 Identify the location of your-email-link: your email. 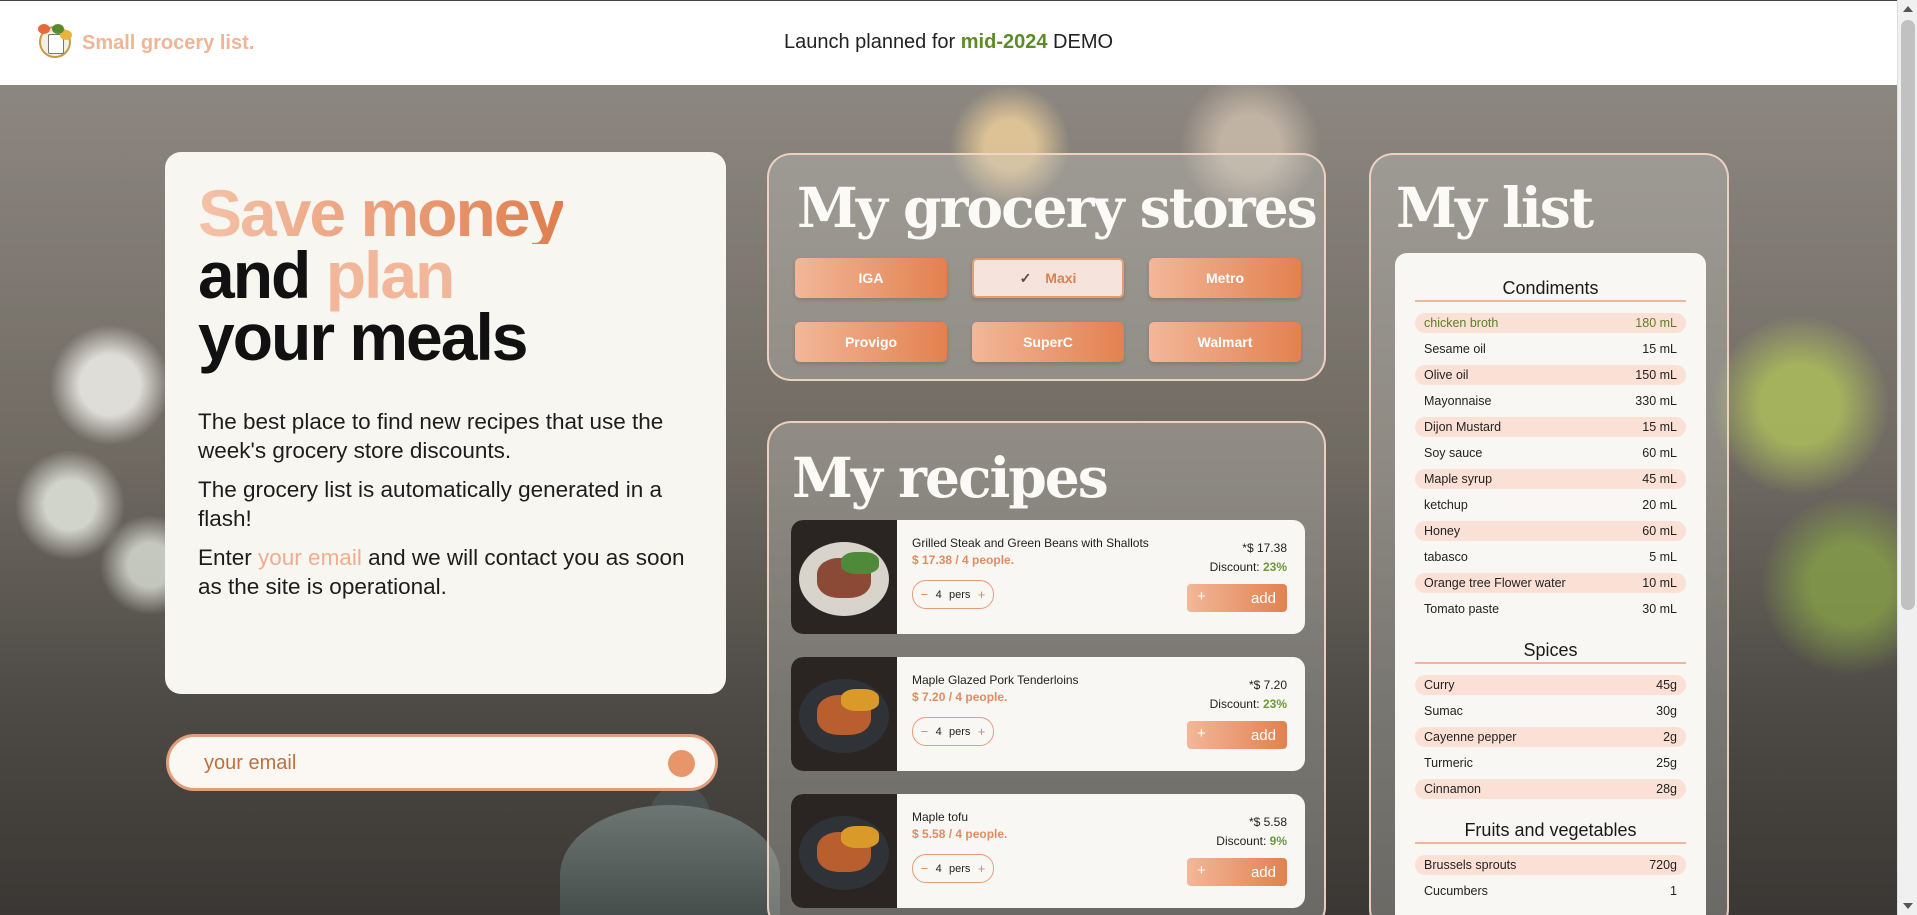
(310, 557).